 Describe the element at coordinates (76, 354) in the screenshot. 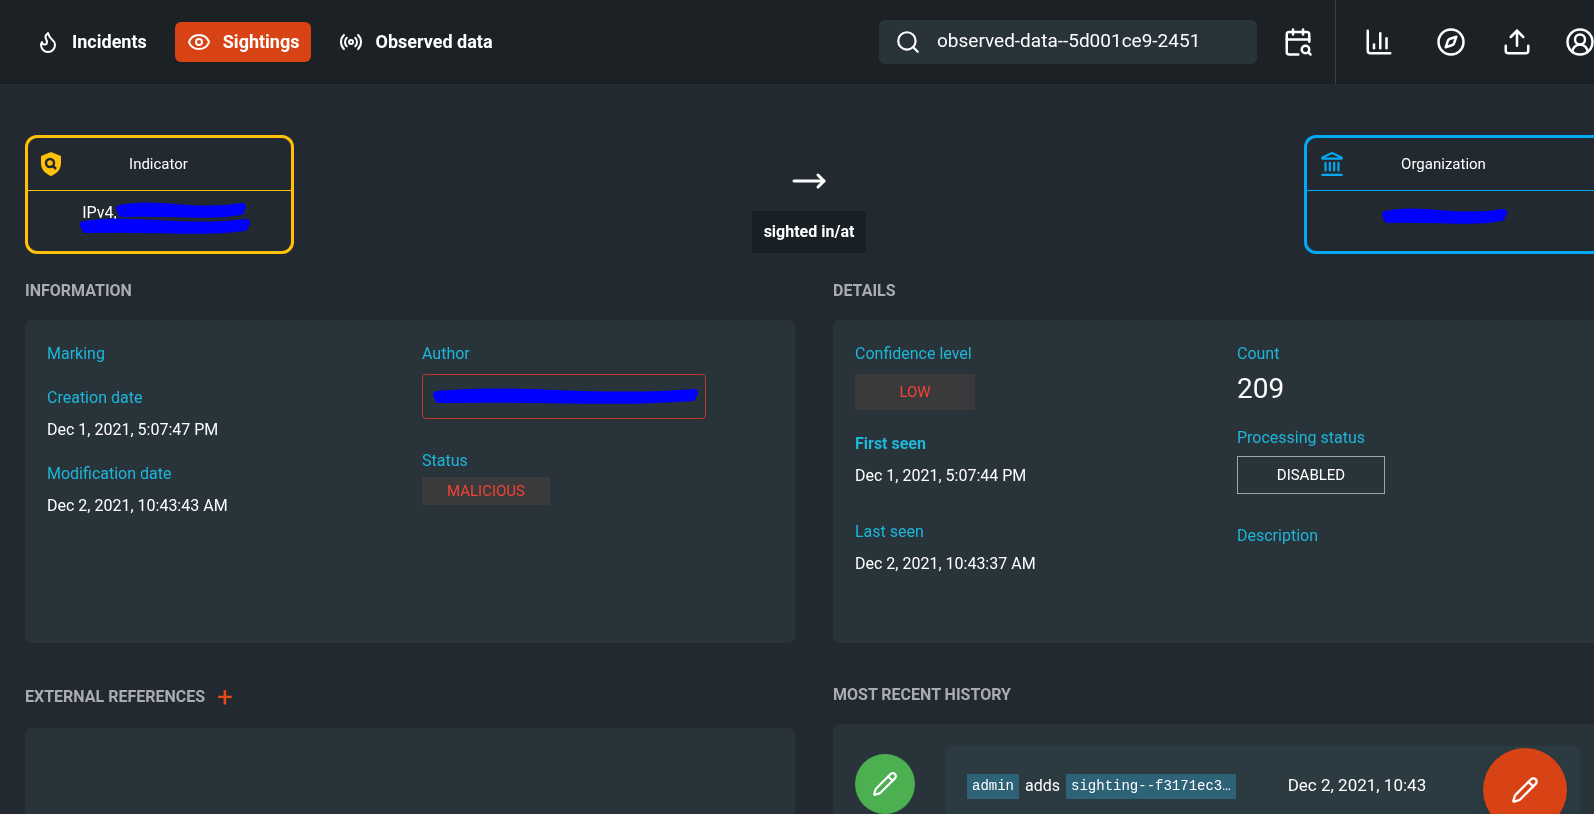

I see `field-label: Marking` at that location.